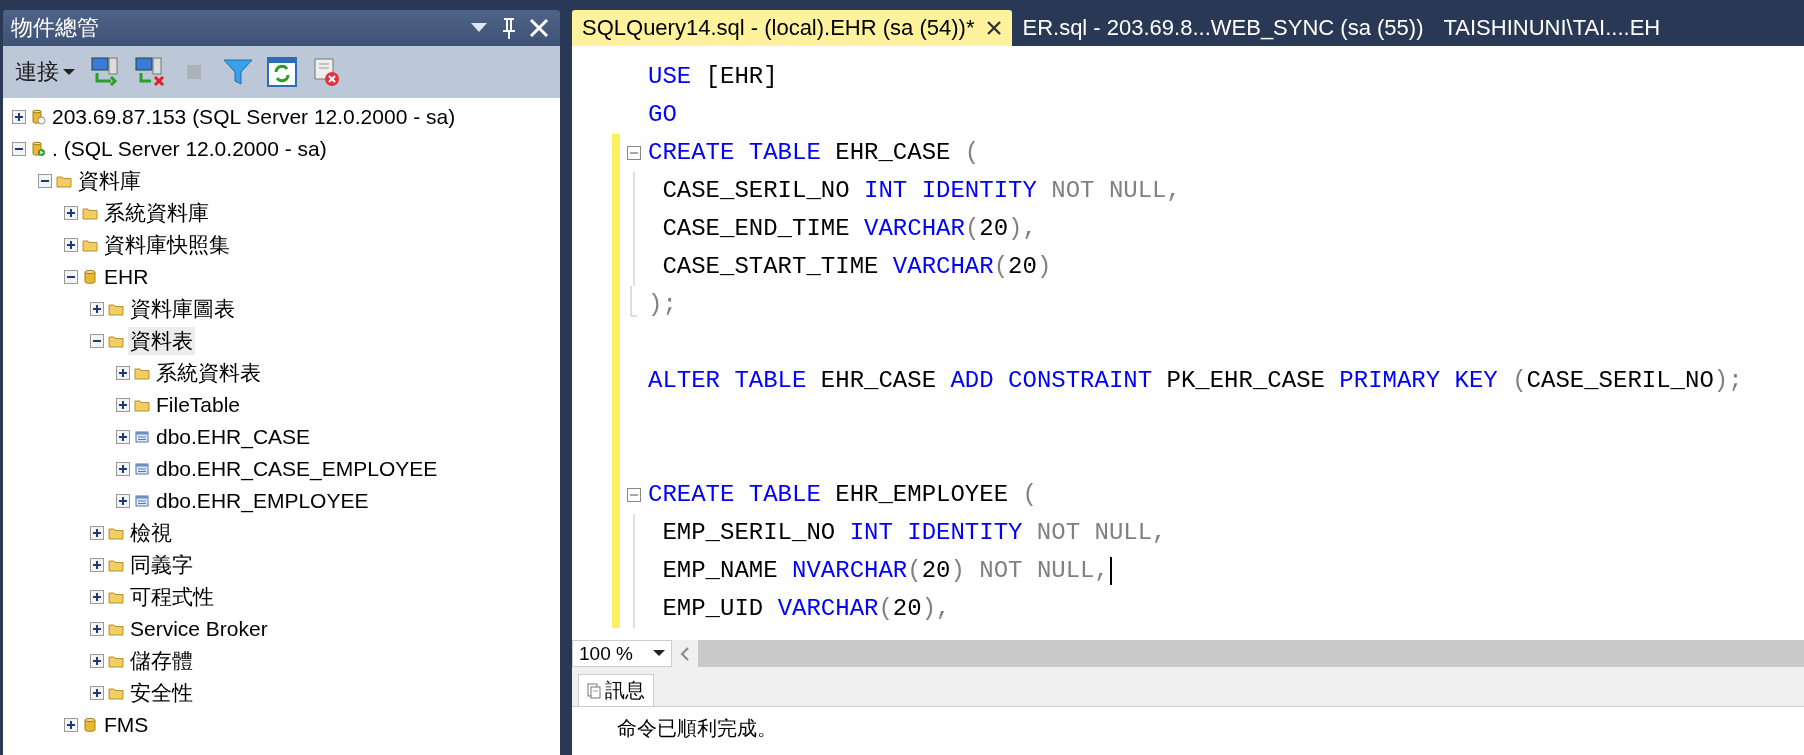 This screenshot has height=755, width=1804. I want to click on tree-item: 檢視, so click(151, 533).